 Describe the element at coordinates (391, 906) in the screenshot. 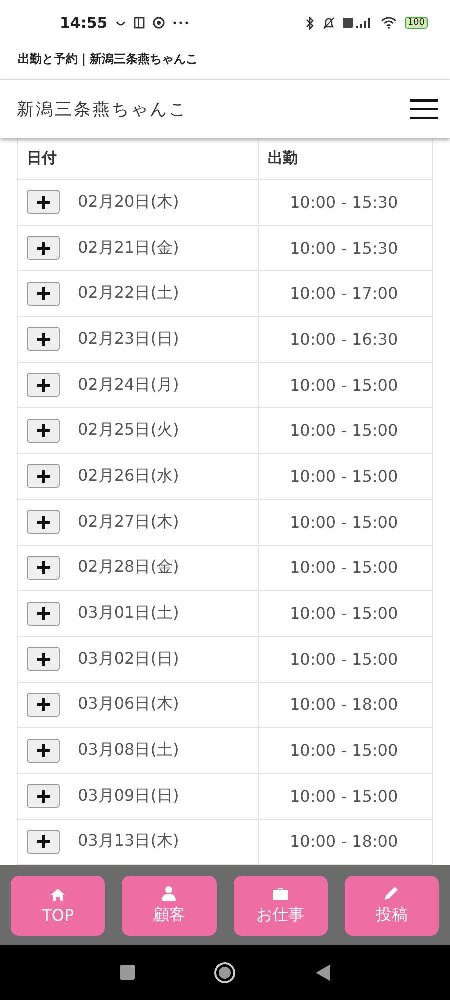

I see `nav-button: 投稿` at that location.